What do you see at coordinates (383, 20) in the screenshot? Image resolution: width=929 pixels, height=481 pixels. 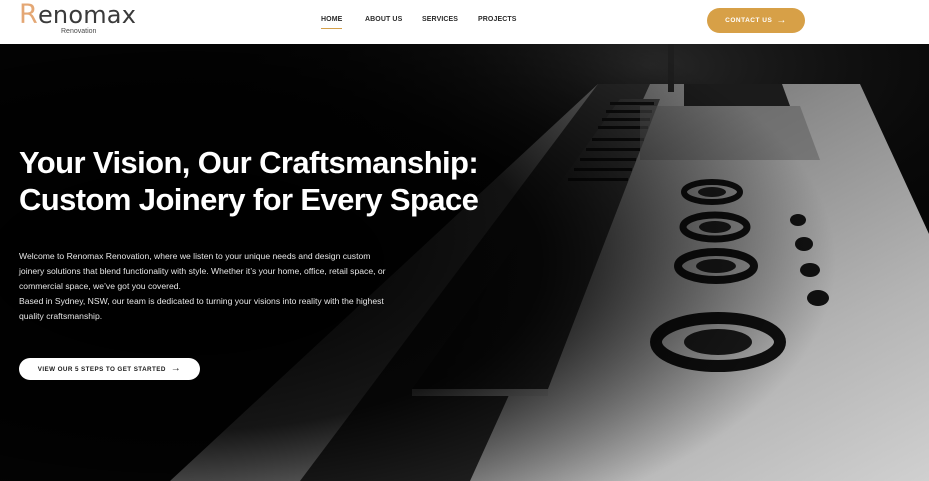 I see `nav-about-us: ABOUT US` at bounding box center [383, 20].